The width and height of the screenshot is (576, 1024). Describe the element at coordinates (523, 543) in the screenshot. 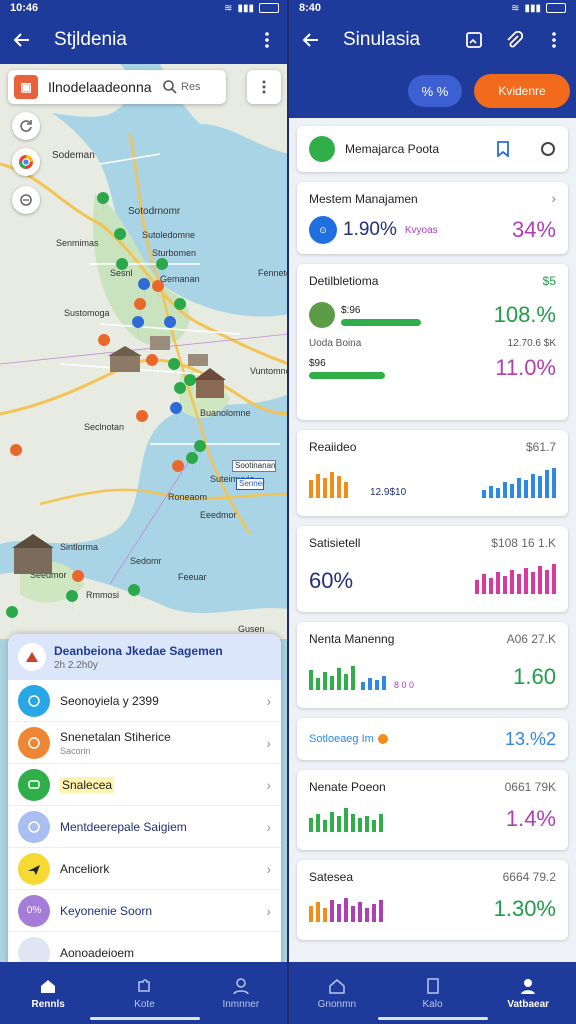

I see `card-value: $108 16 1.K` at that location.